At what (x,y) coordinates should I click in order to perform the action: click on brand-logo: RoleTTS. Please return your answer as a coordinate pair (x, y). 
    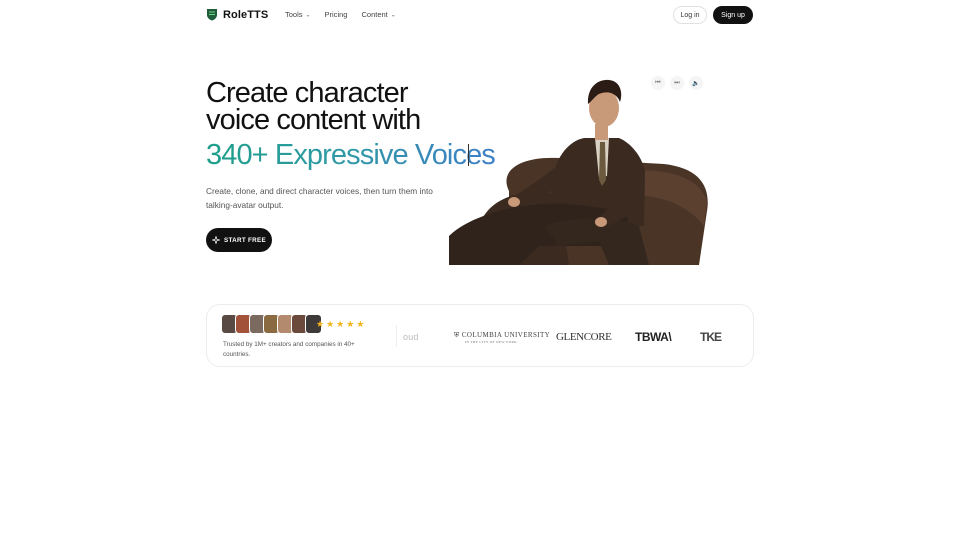
    Looking at the image, I should click on (237, 14).